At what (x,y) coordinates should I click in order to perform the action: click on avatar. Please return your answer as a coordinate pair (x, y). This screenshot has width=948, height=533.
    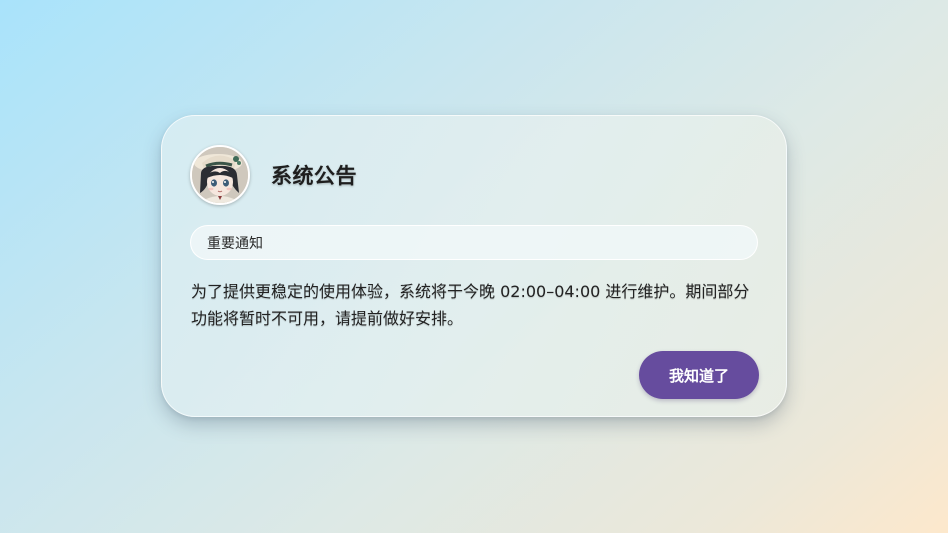
    Looking at the image, I should click on (220, 175).